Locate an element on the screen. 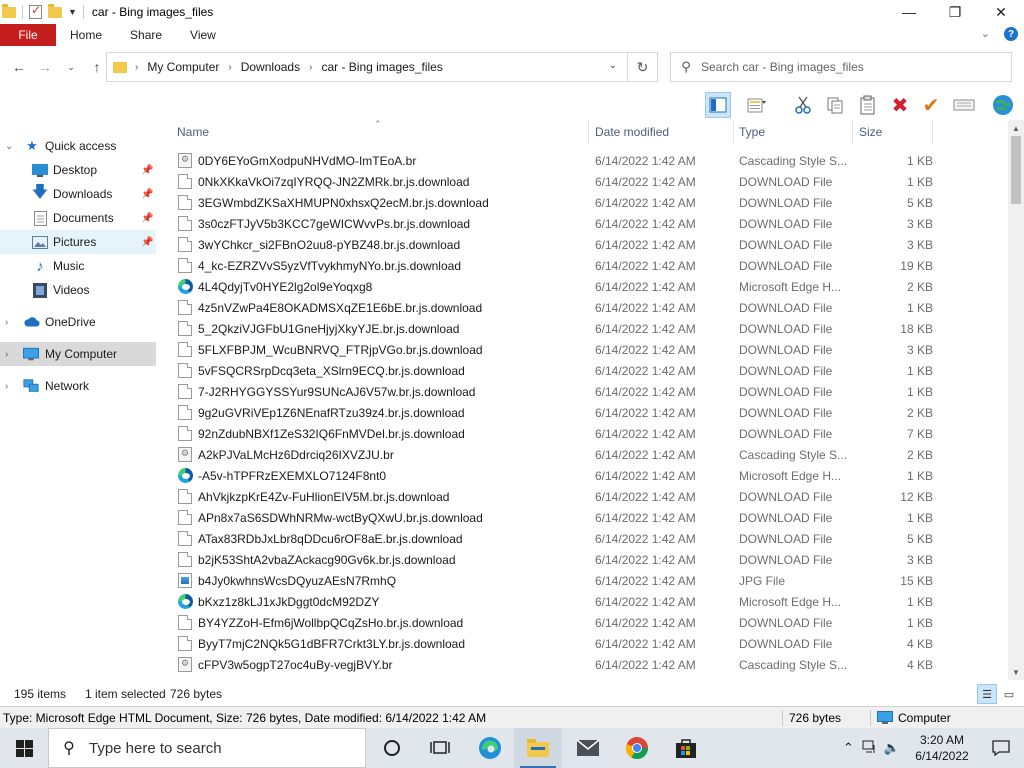 The image size is (1024, 768). network-status-icon is located at coordinates (870, 748).